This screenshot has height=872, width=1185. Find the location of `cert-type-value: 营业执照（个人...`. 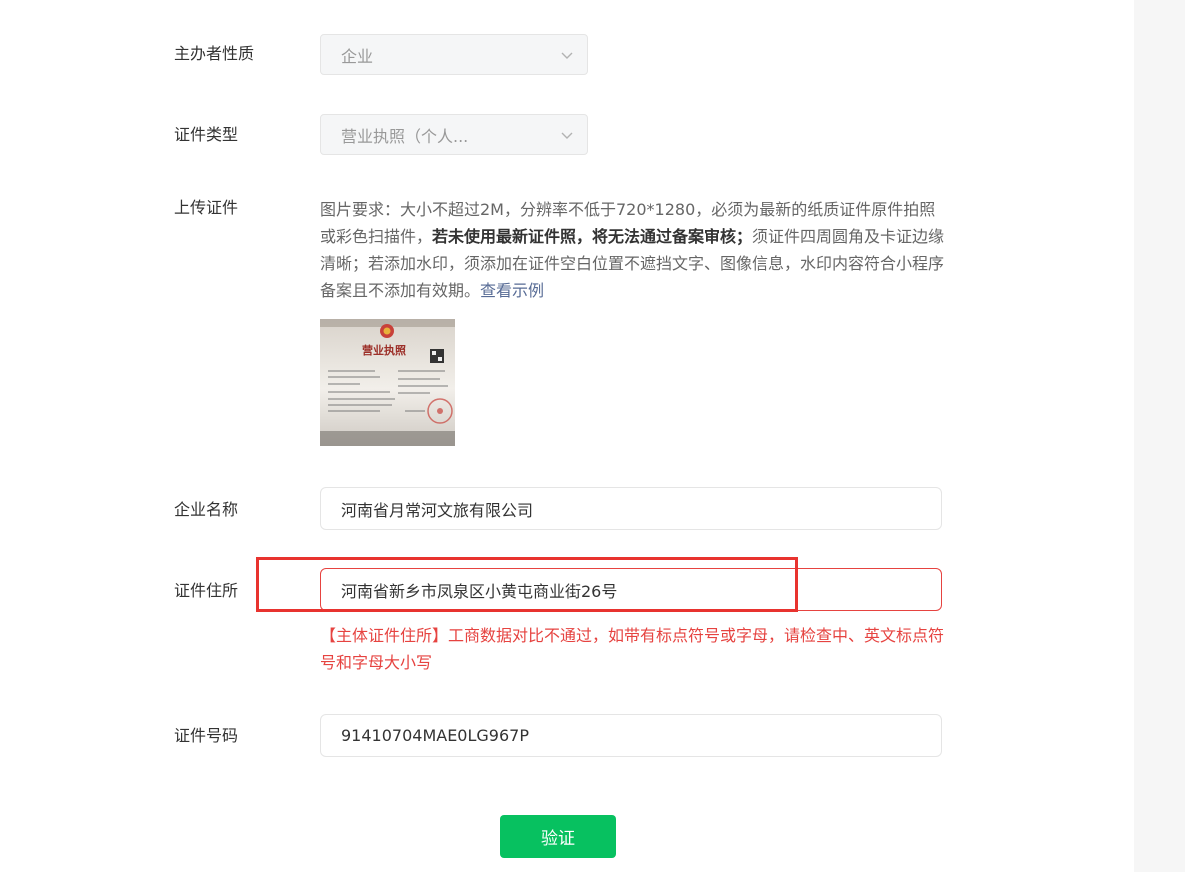

cert-type-value: 营业执照（个人... is located at coordinates (405, 136).